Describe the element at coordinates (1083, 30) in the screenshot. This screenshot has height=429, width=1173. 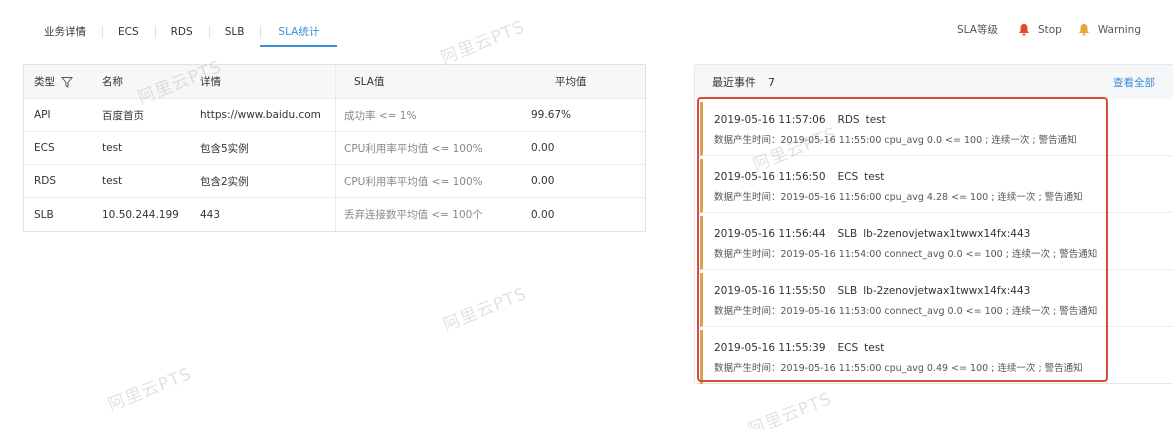
I see `warning-bell-icon` at that location.